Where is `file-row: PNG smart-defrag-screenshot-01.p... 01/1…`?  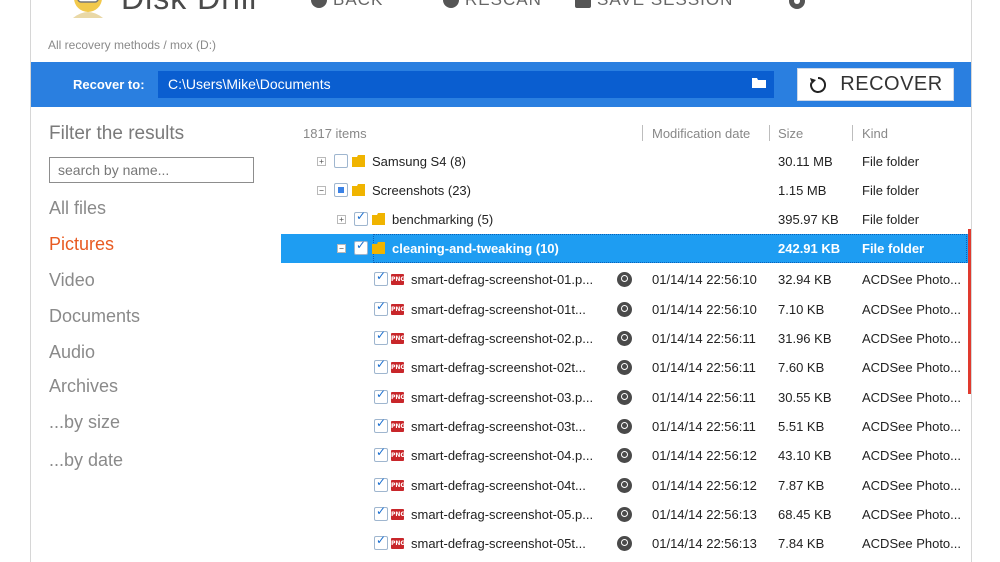
file-row: PNG smart-defrag-screenshot-01.p... 01/1… is located at coordinates (625, 279).